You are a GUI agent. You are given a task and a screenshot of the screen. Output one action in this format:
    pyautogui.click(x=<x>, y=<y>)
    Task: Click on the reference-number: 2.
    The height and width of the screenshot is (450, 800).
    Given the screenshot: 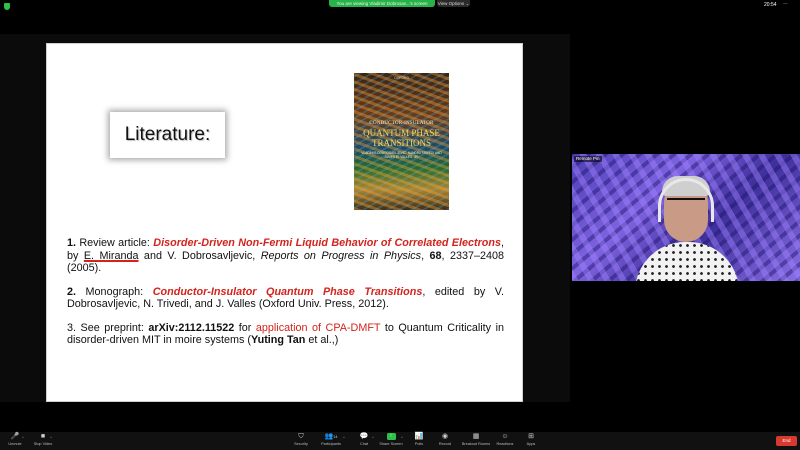 What is the action you would take?
    pyautogui.click(x=72, y=291)
    